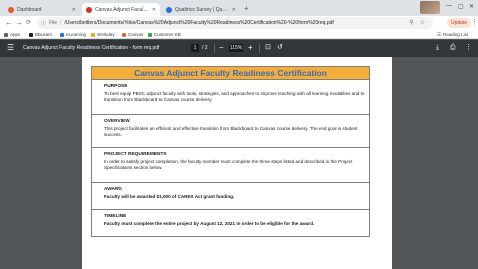  What do you see at coordinates (169, 9) in the screenshot?
I see `qualtrics-favicon-icon` at bounding box center [169, 9].